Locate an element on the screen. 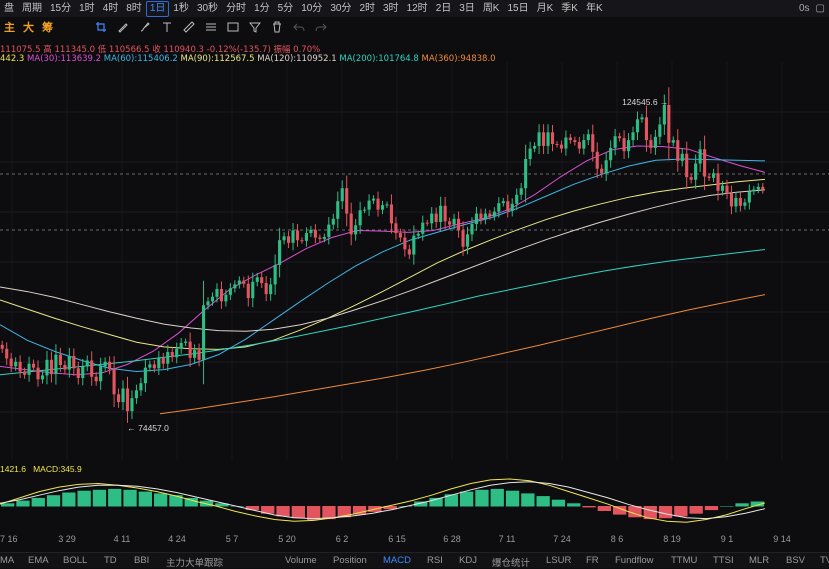 Image resolution: width=829 pixels, height=569 pixels. indicator-tab: MA is located at coordinates (7, 560).